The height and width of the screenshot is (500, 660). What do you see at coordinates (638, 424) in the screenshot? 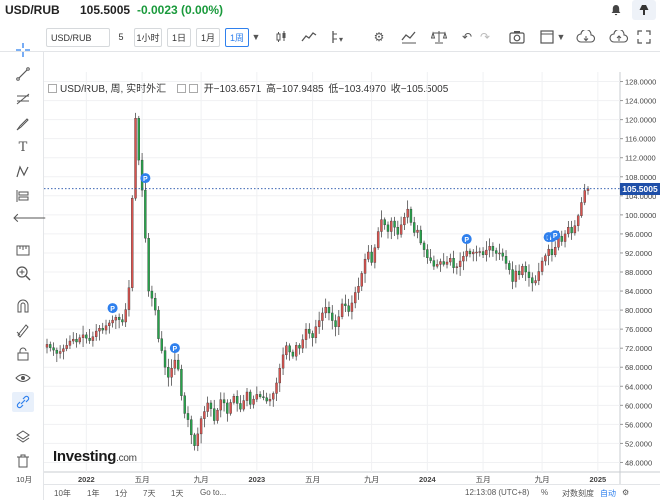
I see `y-tick-label: 56.0000` at bounding box center [638, 424].